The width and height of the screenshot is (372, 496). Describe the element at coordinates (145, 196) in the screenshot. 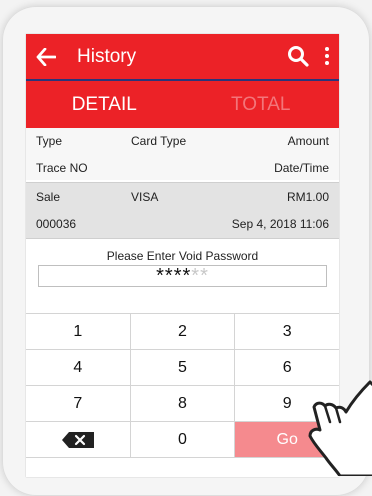

I see `transaction-card: VISA` at that location.